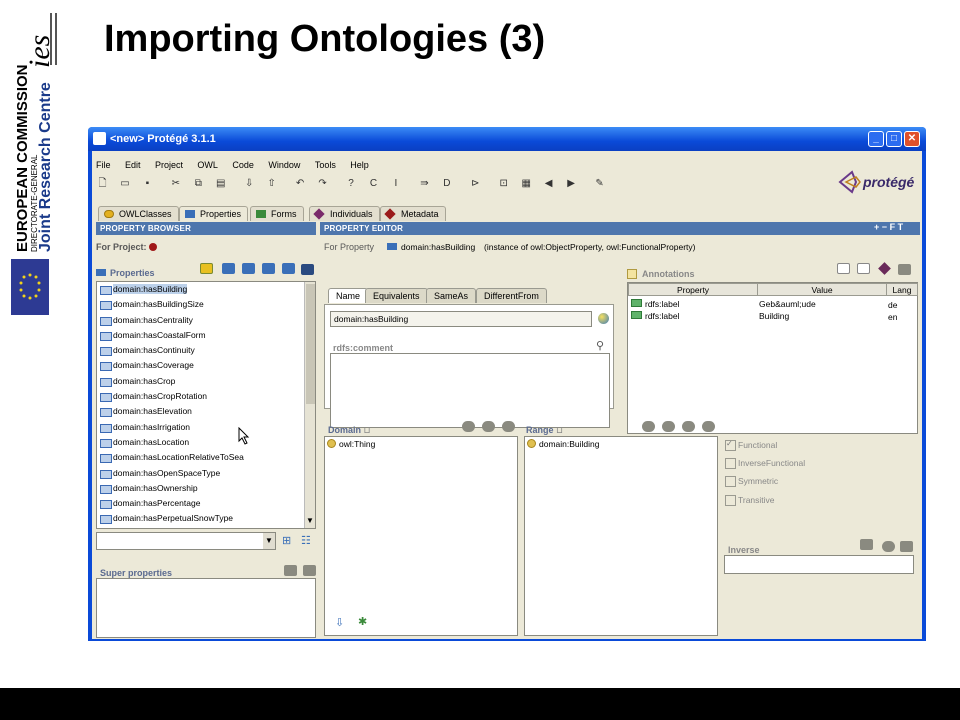  I want to click on menu-edit: Edit, so click(133, 165).